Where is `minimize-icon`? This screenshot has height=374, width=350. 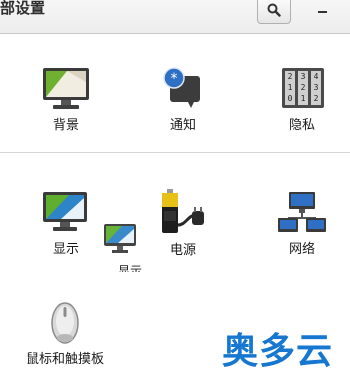
minimize-icon is located at coordinates (322, 12).